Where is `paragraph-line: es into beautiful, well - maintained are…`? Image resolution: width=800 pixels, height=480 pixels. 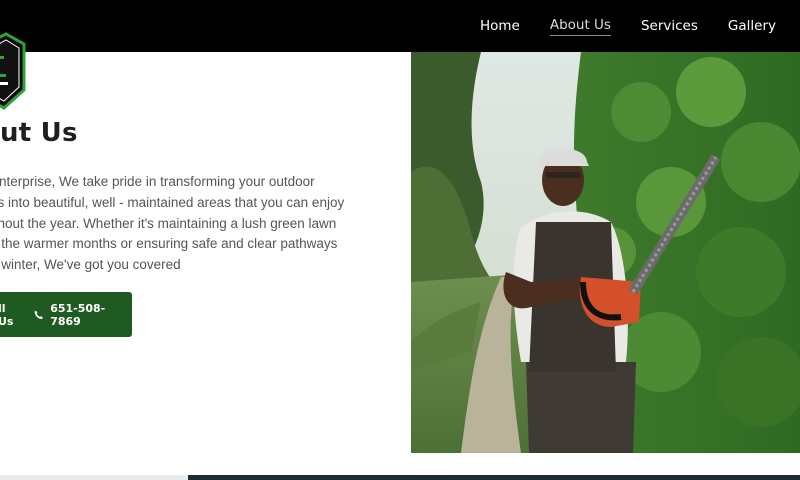 paragraph-line: es into beautiful, well - maintained are… is located at coordinates (172, 202).